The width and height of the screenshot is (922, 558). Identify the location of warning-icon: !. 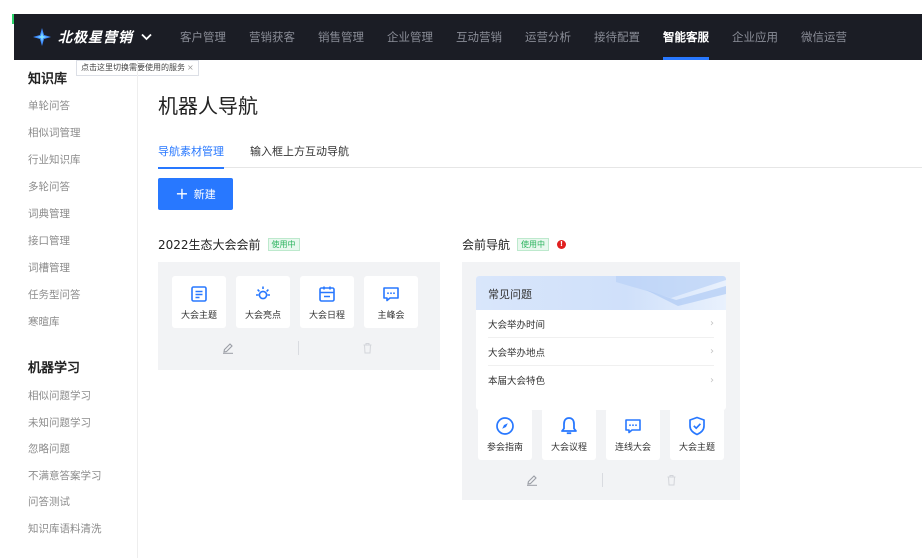
(562, 244).